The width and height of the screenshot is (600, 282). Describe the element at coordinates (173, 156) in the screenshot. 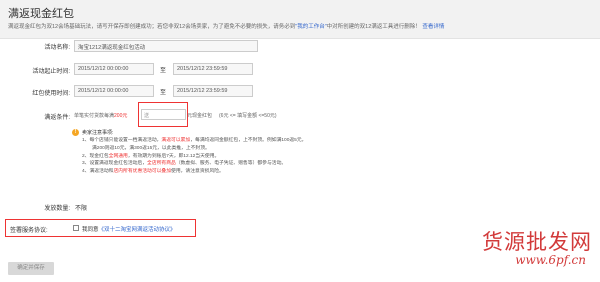

I see `note-text: ，有效期为到账后7天，即12.12当天使用。` at that location.